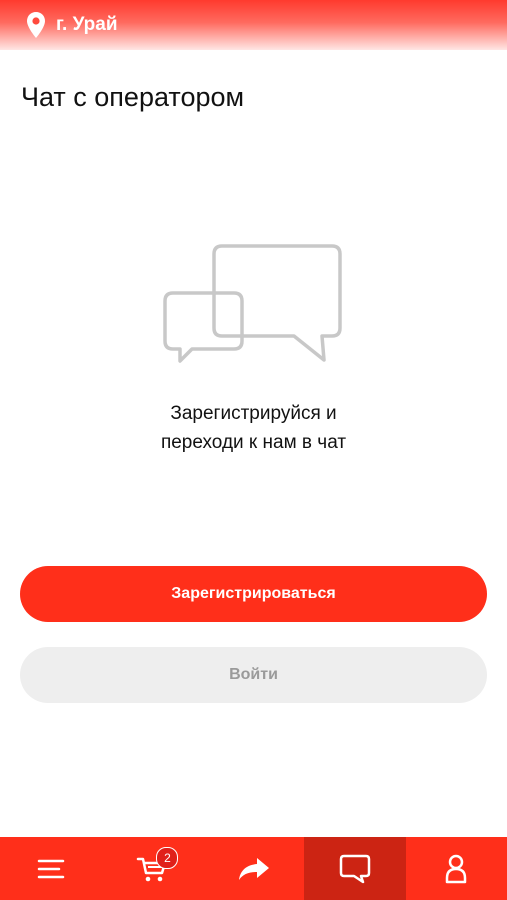  I want to click on profile-icon, so click(456, 869).